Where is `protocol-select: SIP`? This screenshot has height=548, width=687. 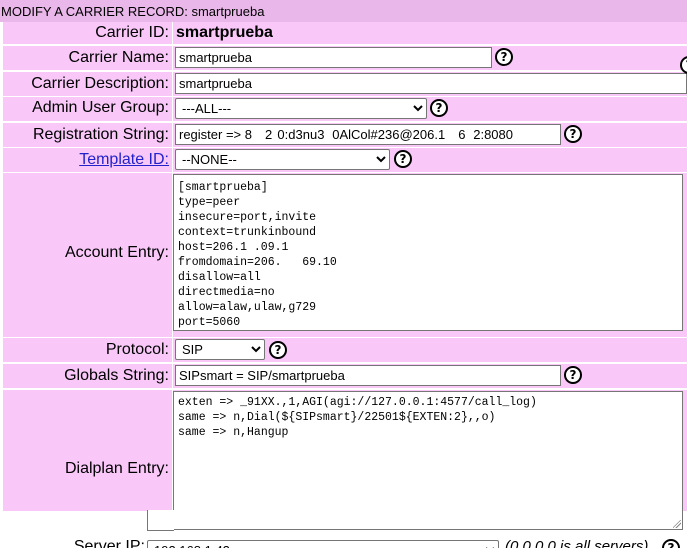 protocol-select: SIP is located at coordinates (220, 349).